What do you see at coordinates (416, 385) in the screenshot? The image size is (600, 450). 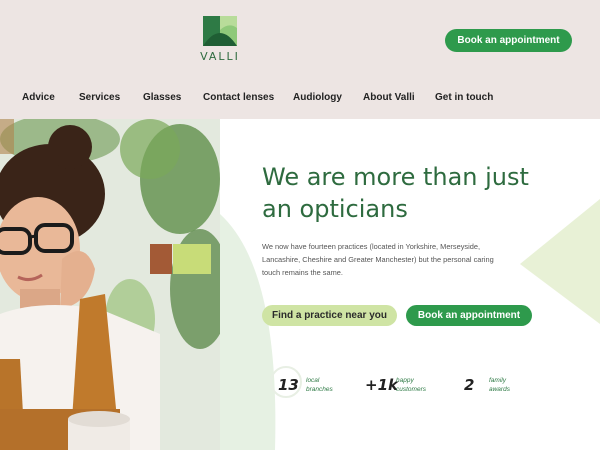 I see `stat-label: happy customers` at bounding box center [416, 385].